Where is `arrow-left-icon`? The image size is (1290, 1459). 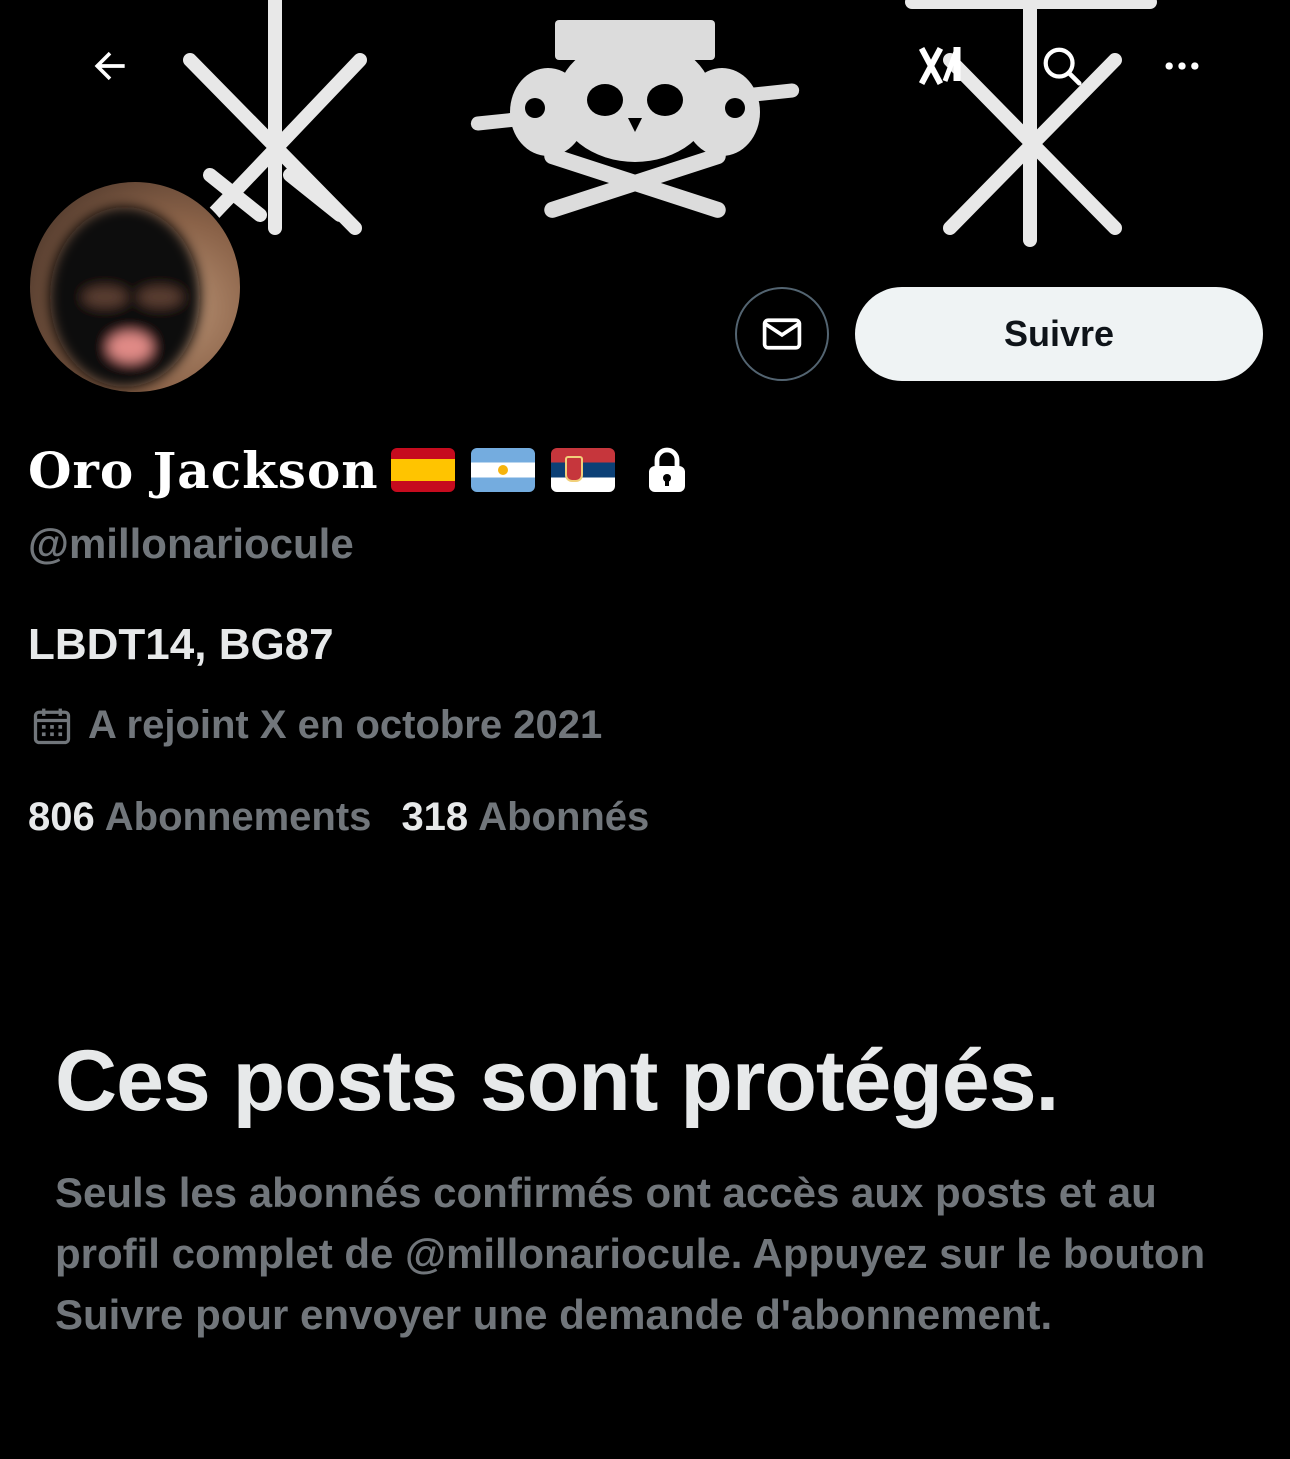
arrow-left-icon is located at coordinates (109, 66).